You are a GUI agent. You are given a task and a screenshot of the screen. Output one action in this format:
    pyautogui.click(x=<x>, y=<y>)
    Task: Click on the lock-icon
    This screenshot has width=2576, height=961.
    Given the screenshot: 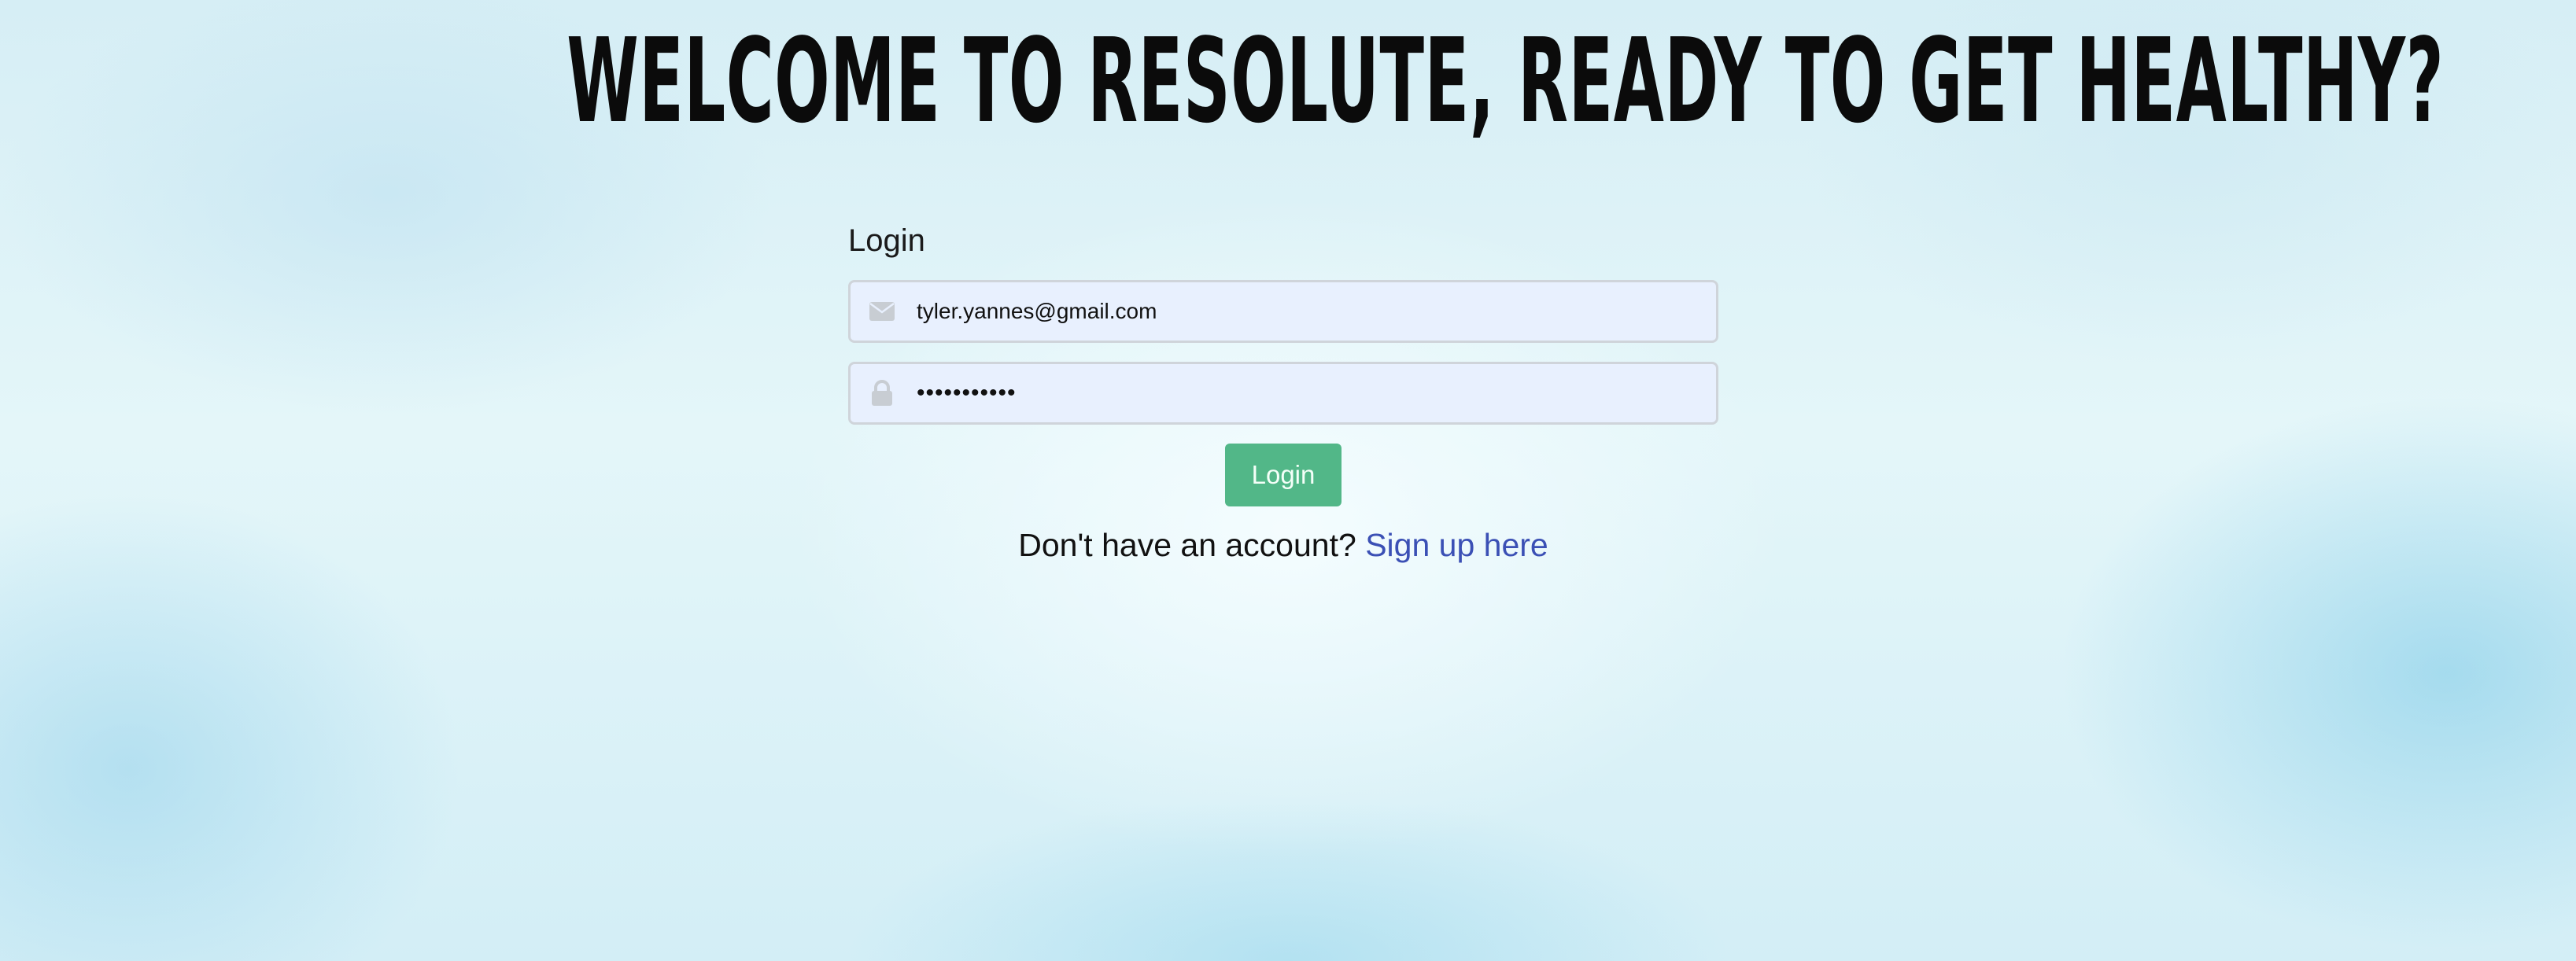 What is the action you would take?
    pyautogui.click(x=882, y=393)
    